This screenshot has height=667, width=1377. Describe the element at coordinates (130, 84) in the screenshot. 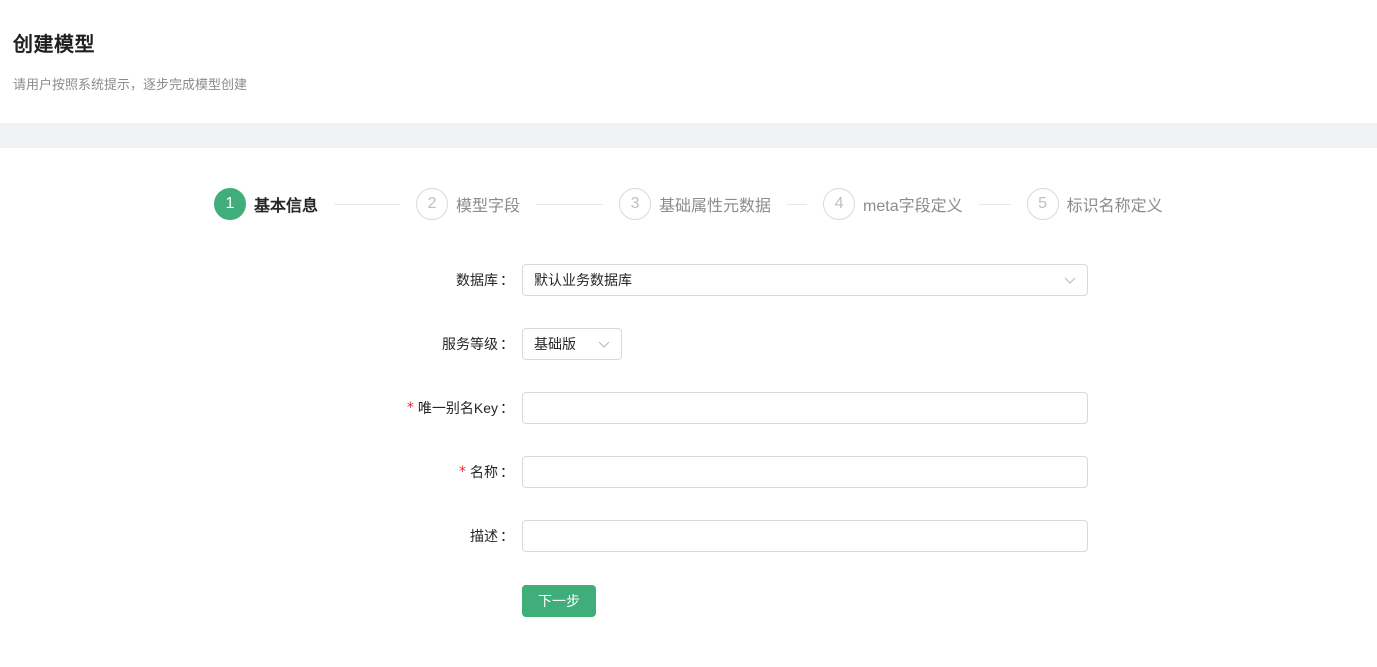

I see `page-subtitle: 请用户按照系统提示，逐步完成模型创建` at that location.